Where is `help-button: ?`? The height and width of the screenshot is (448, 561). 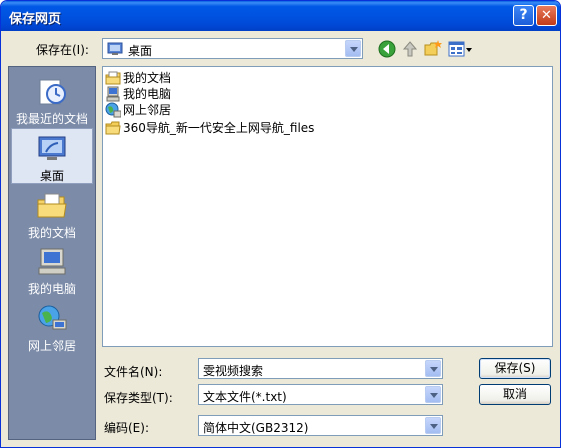
help-button: ? is located at coordinates (523, 15).